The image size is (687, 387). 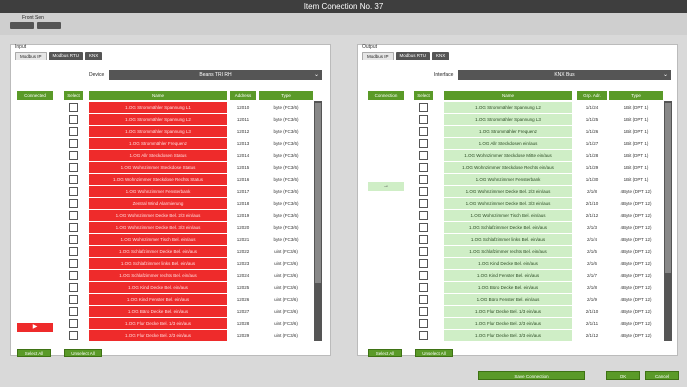 What do you see at coordinates (412, 56) in the screenshot?
I see `tab-output-modbus-rtu: Modbus RTU` at bounding box center [412, 56].